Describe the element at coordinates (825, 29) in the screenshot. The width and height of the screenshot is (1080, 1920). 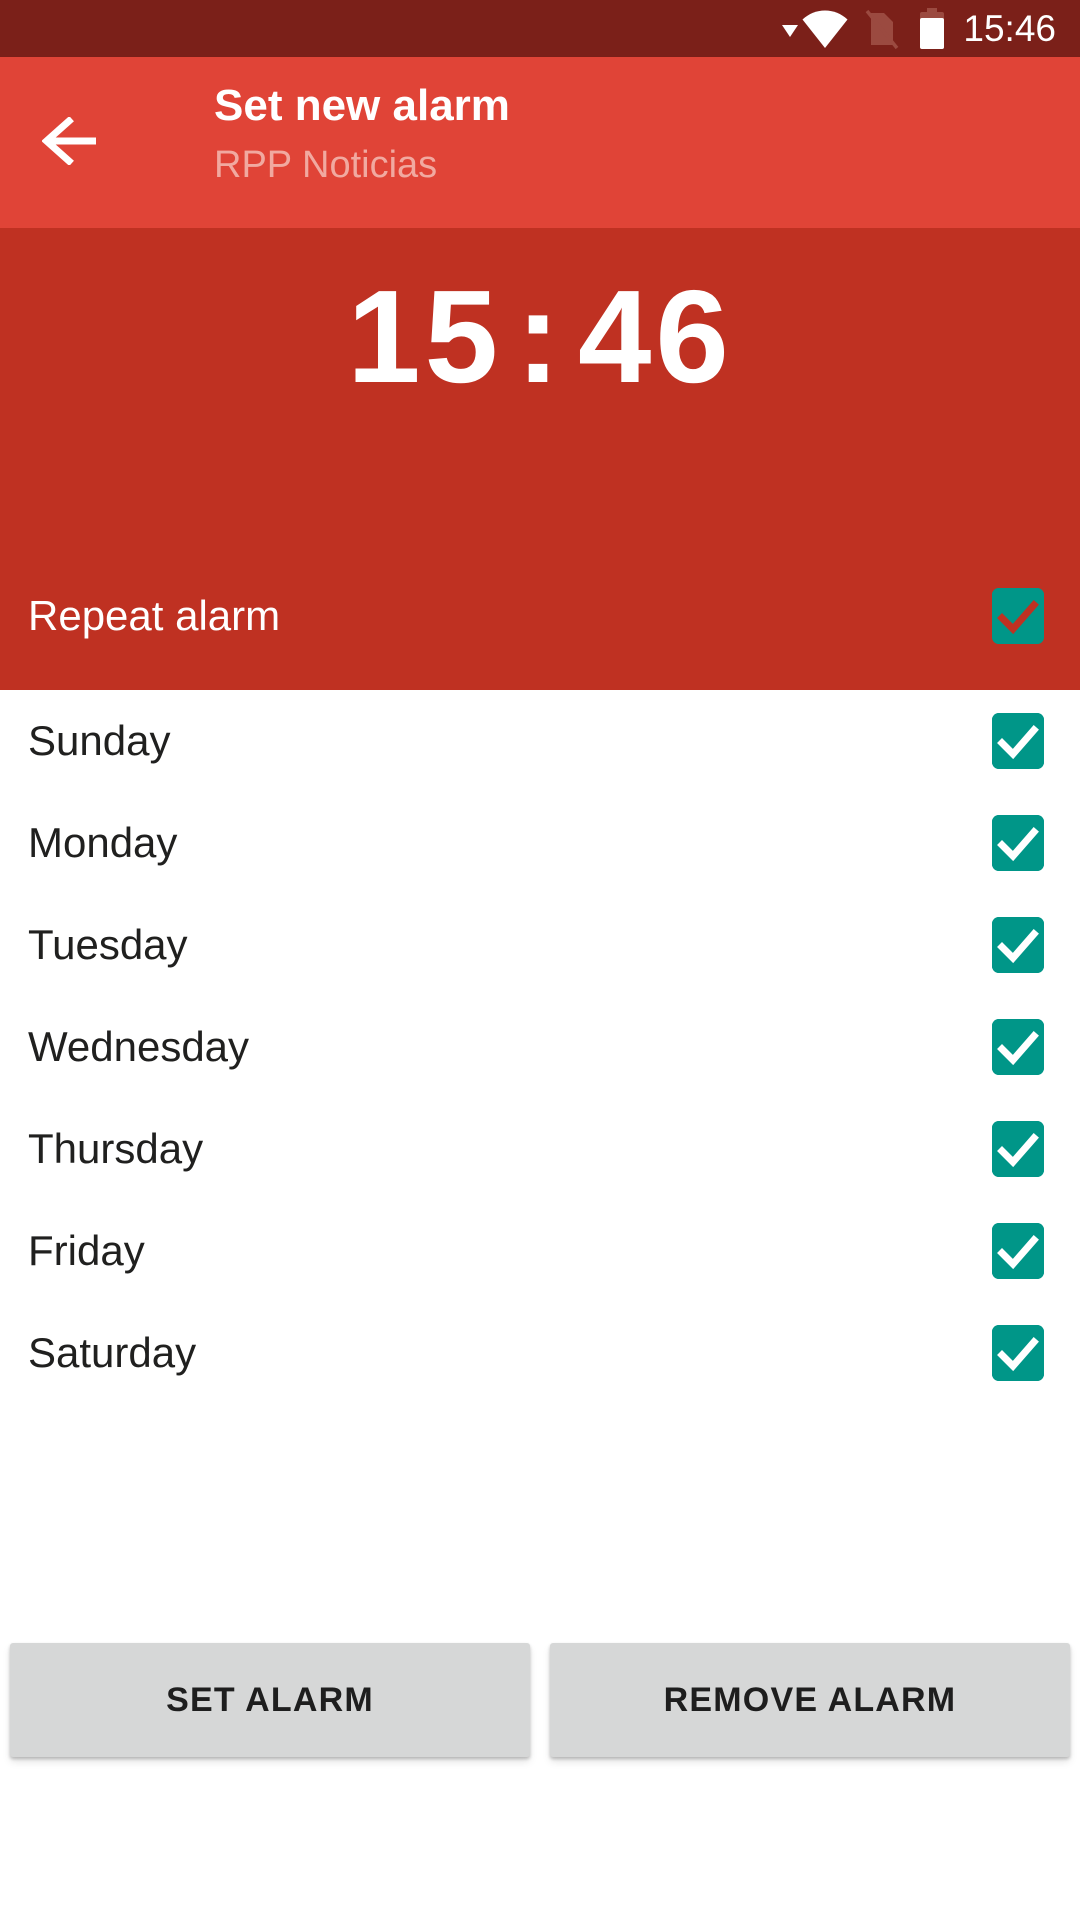
I see `wifi-icon` at that location.